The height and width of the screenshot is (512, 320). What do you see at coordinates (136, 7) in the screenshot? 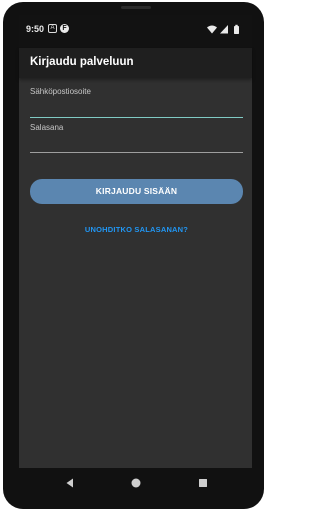
I see `speaker-grille` at bounding box center [136, 7].